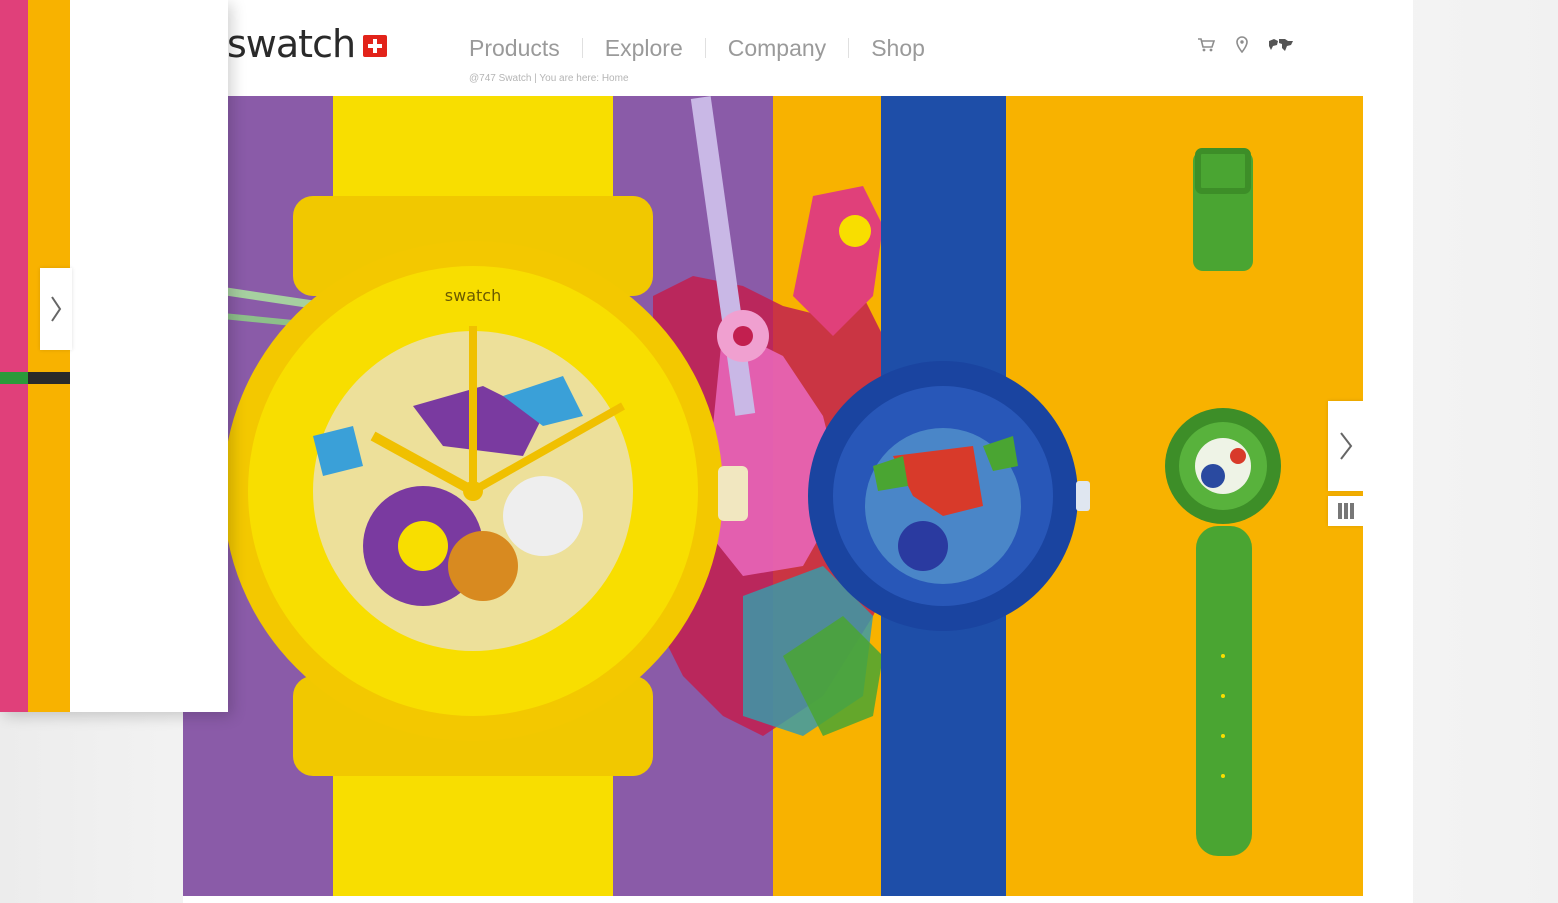  I want to click on panel-next-button, so click(56, 309).